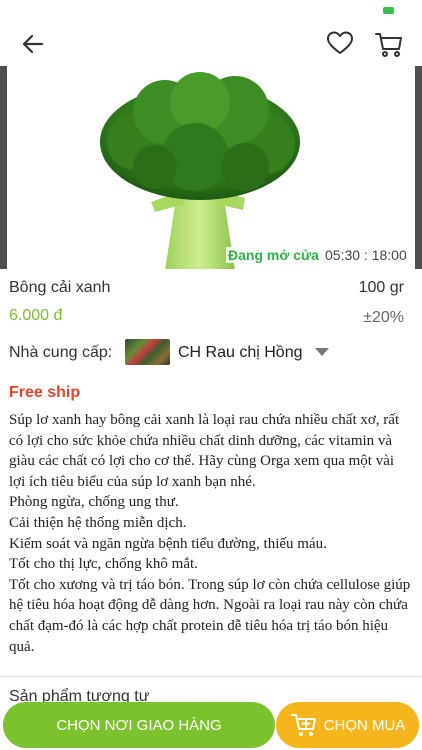 The width and height of the screenshot is (422, 750). Describe the element at coordinates (200, 170) in the screenshot. I see `broccoli-image` at that location.